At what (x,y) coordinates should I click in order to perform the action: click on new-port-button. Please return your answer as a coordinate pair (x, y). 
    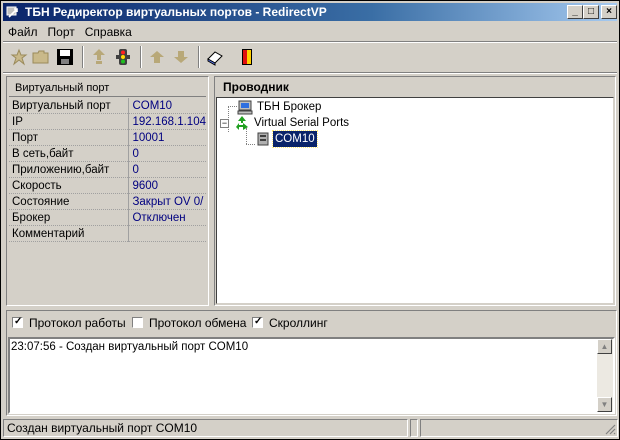
    Looking at the image, I should click on (19, 57).